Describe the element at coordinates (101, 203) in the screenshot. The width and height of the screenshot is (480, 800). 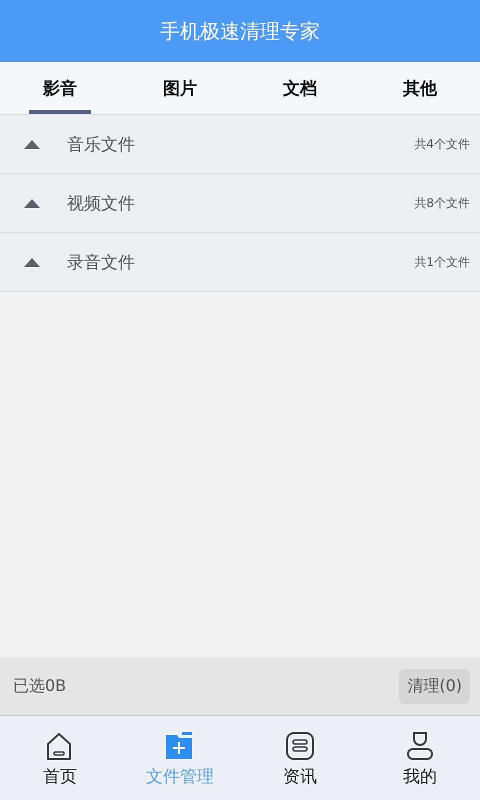
I see `group-name: 视频文件` at that location.